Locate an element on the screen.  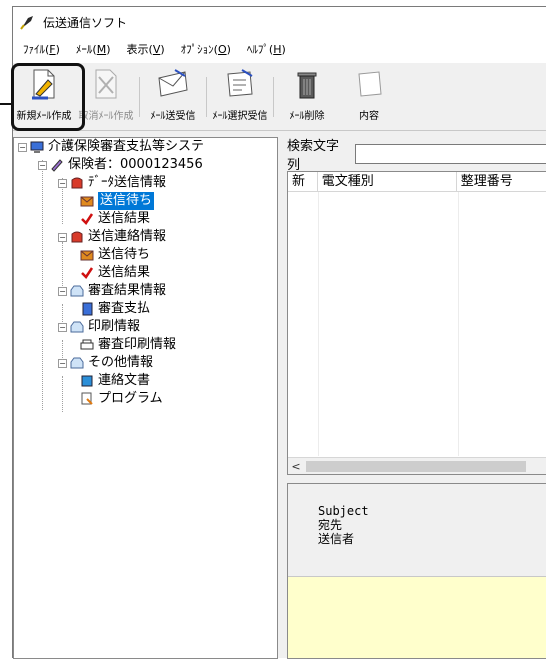
column-new: 新 is located at coordinates (303, 181).